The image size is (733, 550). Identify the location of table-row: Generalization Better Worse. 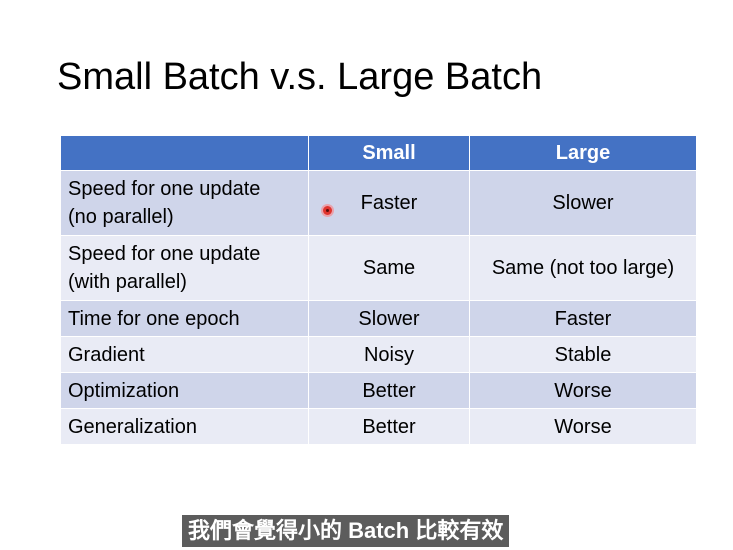
(378, 426).